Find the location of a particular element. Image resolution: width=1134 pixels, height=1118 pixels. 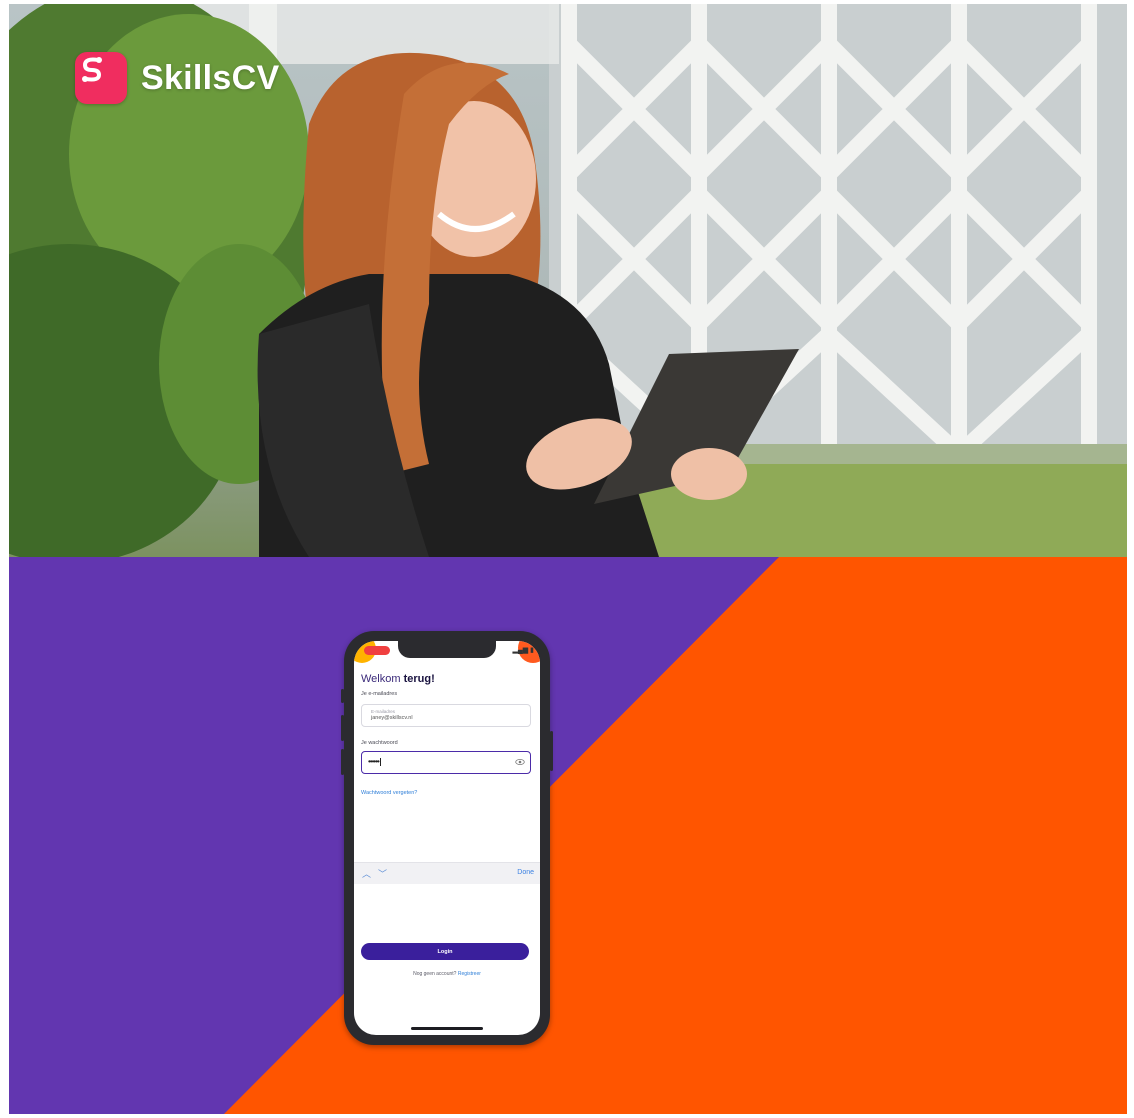

register-link: Registreer is located at coordinates (469, 974).